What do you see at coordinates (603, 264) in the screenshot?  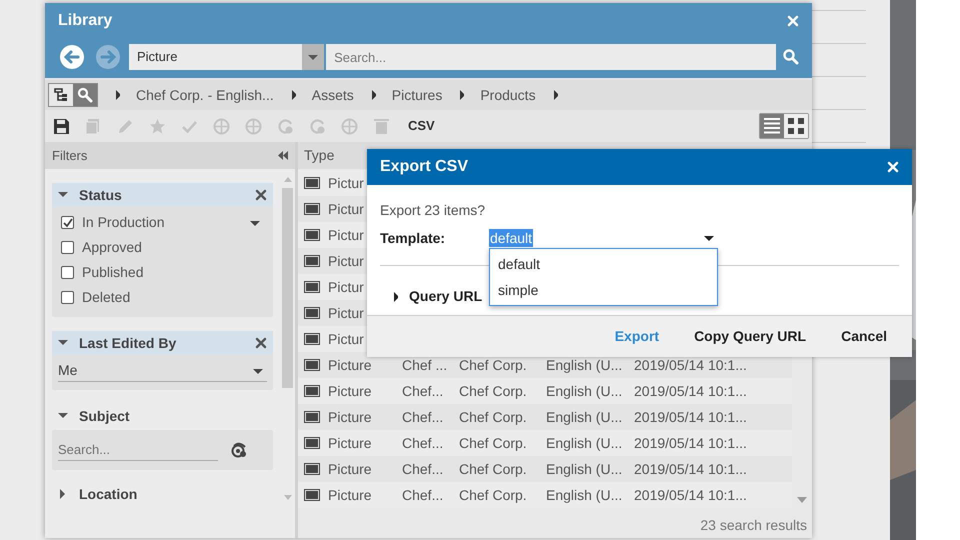 I see `dropdown-option: default` at bounding box center [603, 264].